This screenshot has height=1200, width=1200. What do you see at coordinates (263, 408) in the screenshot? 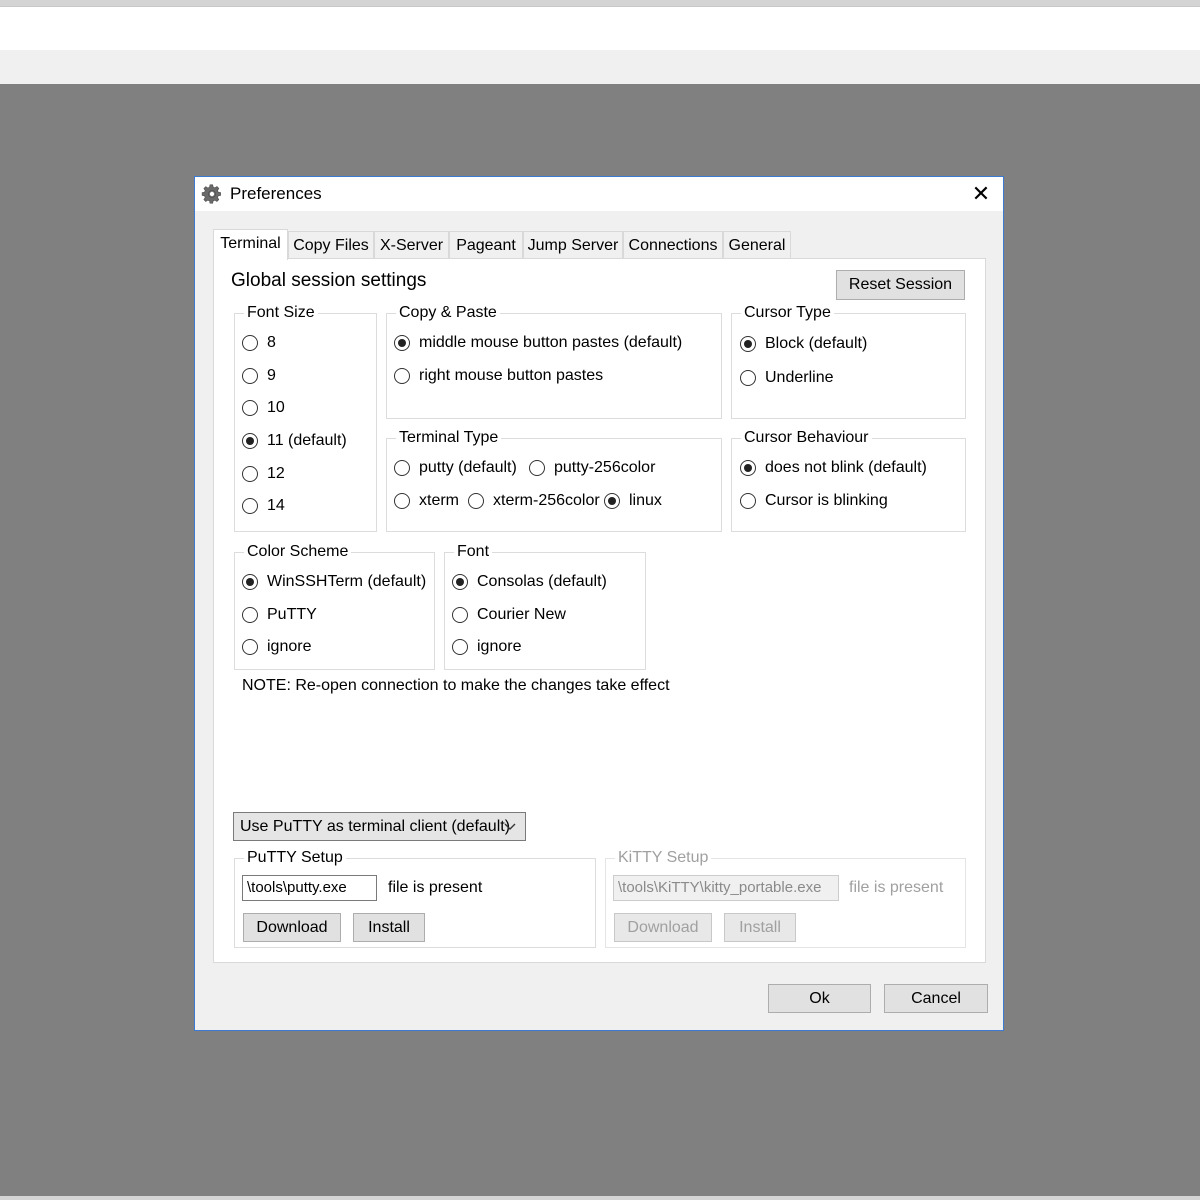
I see `font-size-option: 10` at bounding box center [263, 408].